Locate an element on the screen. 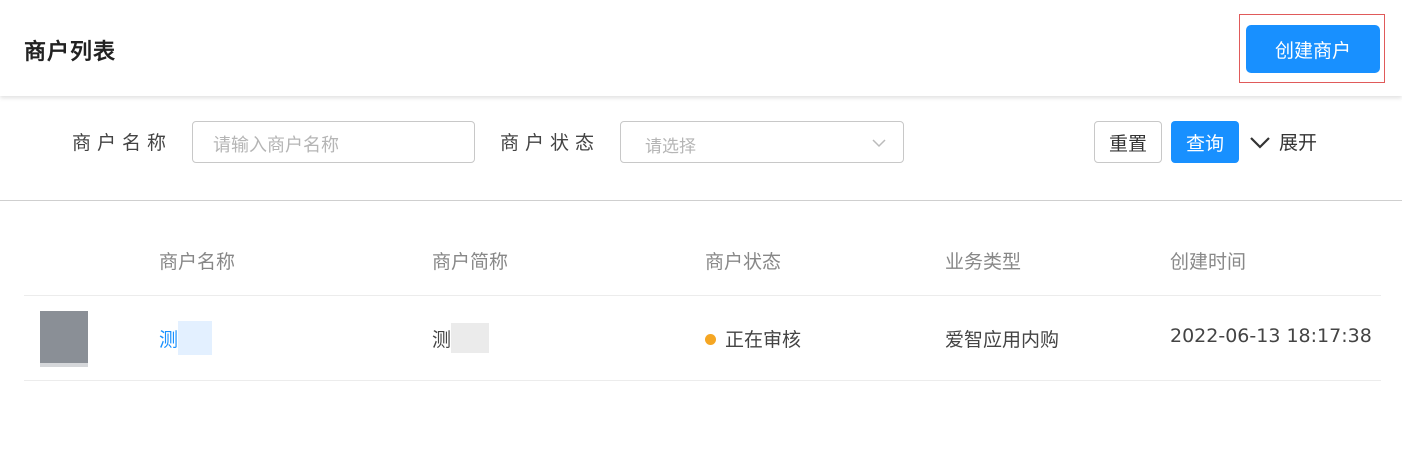 The image size is (1402, 470). column-header-status: 商户状态 is located at coordinates (743, 262).